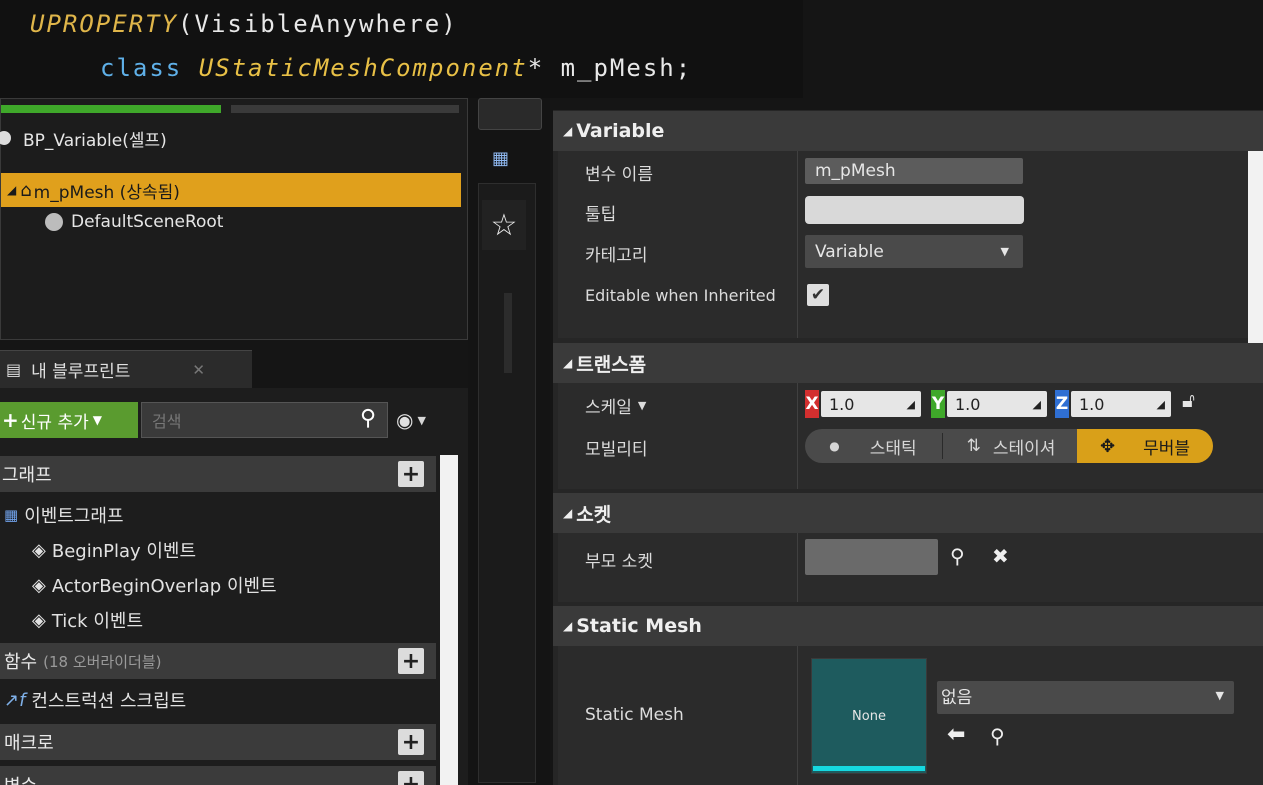 This screenshot has height=785, width=1263. What do you see at coordinates (873, 446) in the screenshot?
I see `mobility-static-option: ● 스태틱` at bounding box center [873, 446].